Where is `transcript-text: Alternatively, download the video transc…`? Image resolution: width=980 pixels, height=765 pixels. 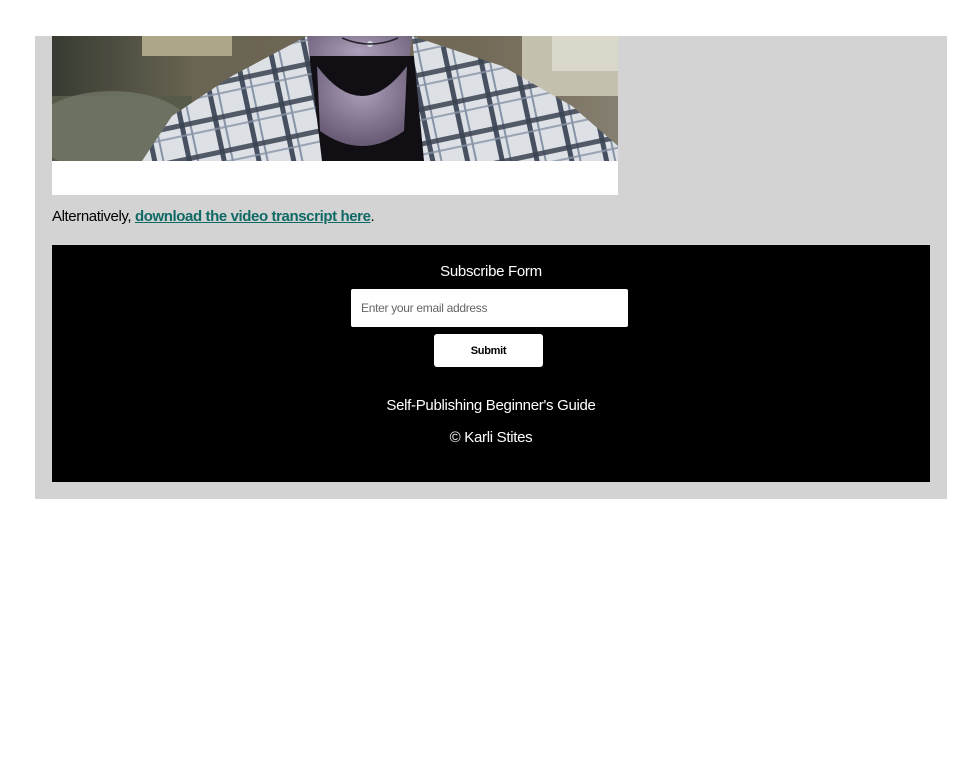 transcript-text: Alternatively, download the video transc… is located at coordinates (213, 216).